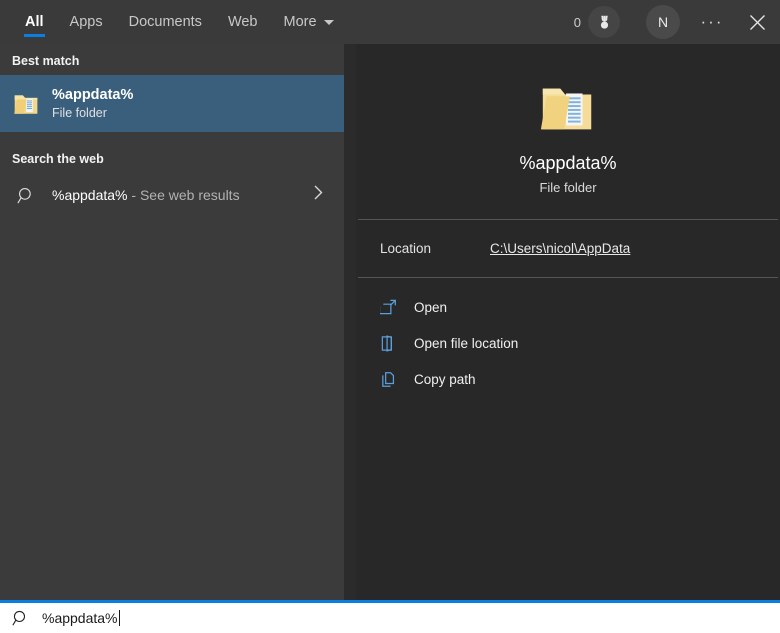 Image resolution: width=780 pixels, height=633 pixels. I want to click on search-bar: %appdata%, so click(390, 618).